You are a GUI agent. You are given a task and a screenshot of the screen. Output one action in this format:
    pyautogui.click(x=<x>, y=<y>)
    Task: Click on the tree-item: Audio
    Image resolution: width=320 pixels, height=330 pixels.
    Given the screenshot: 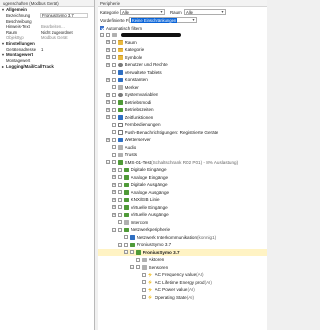 What is the action you would take?
    pyautogui.click(x=182, y=148)
    